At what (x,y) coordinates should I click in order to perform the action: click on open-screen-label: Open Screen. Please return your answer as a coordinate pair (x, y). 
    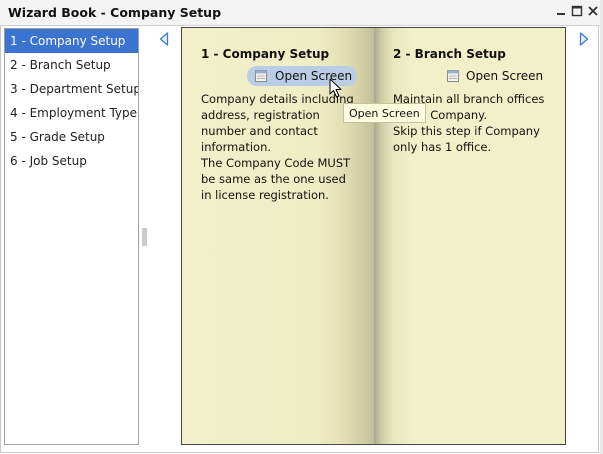
    Looking at the image, I should click on (505, 76).